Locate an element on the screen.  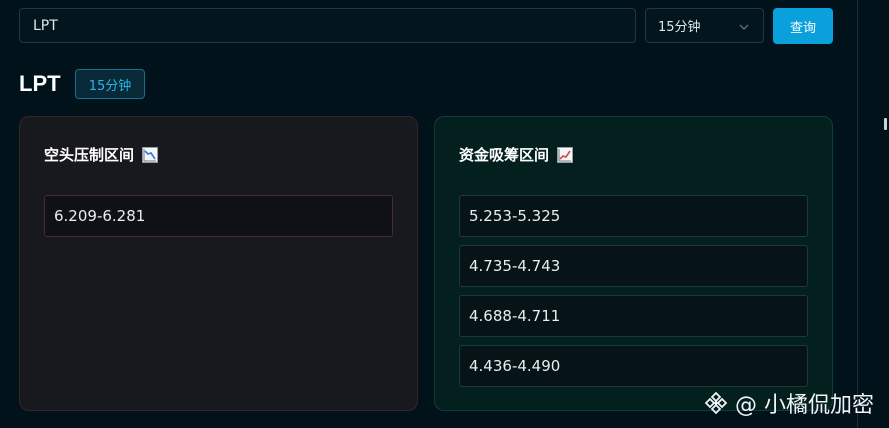
short-panel-title-text: 空头压制区间 is located at coordinates (89, 155).